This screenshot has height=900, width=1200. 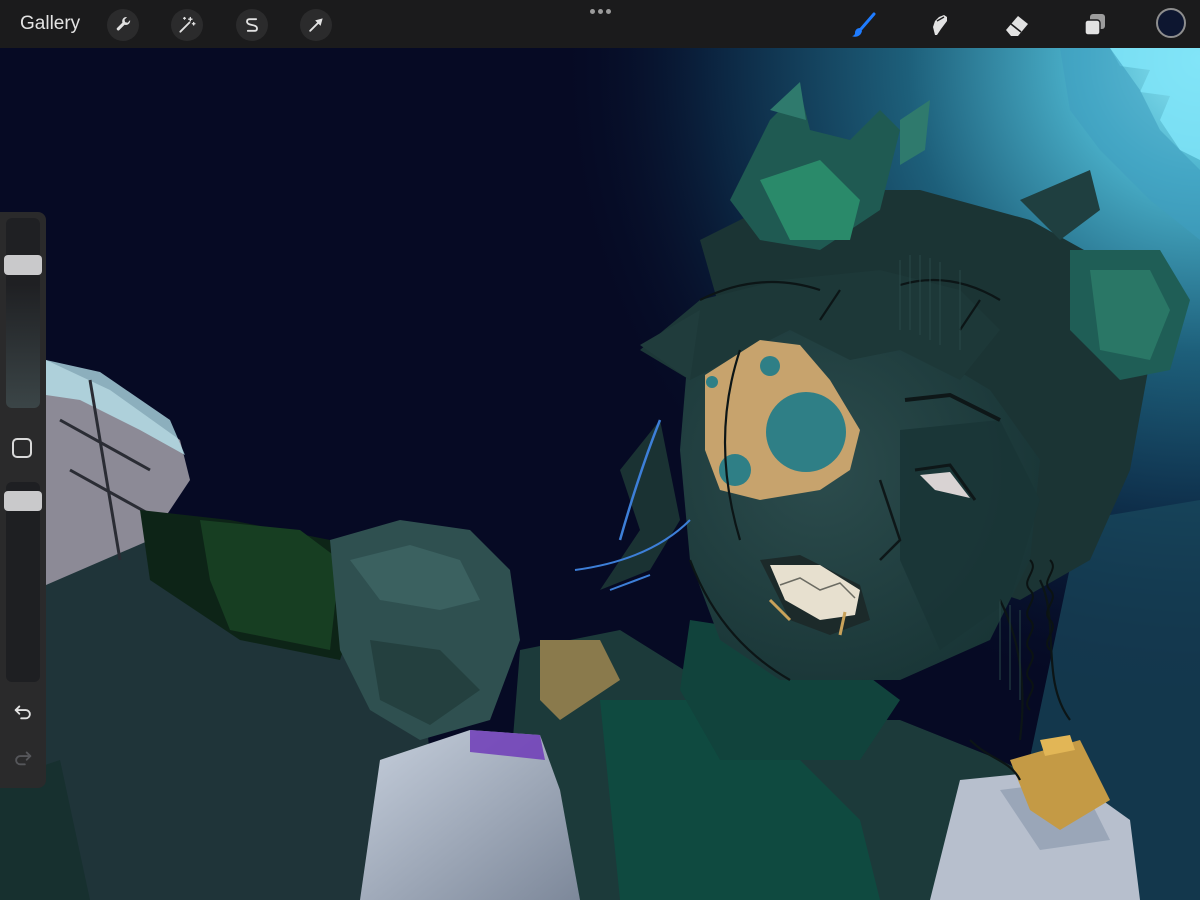 I want to click on smudge-icon, so click(x=940, y=25).